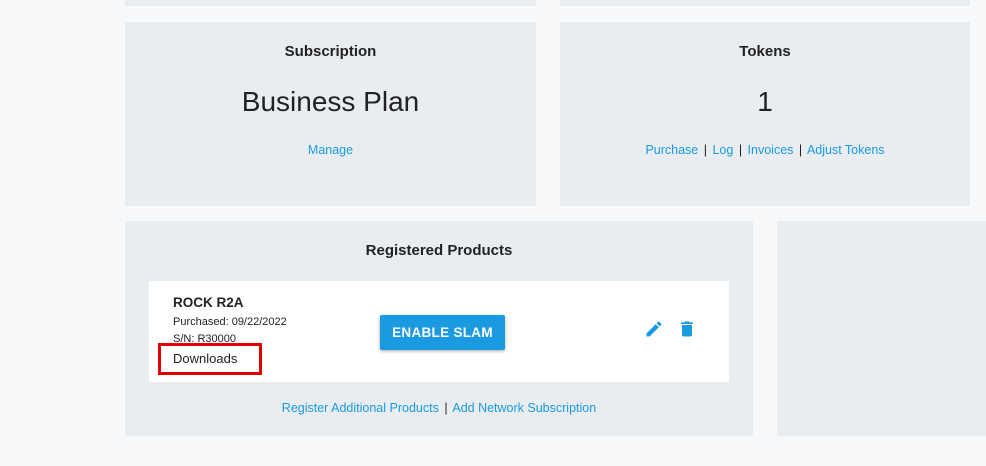  Describe the element at coordinates (765, 3) in the screenshot. I see `top-right-card-partial` at that location.